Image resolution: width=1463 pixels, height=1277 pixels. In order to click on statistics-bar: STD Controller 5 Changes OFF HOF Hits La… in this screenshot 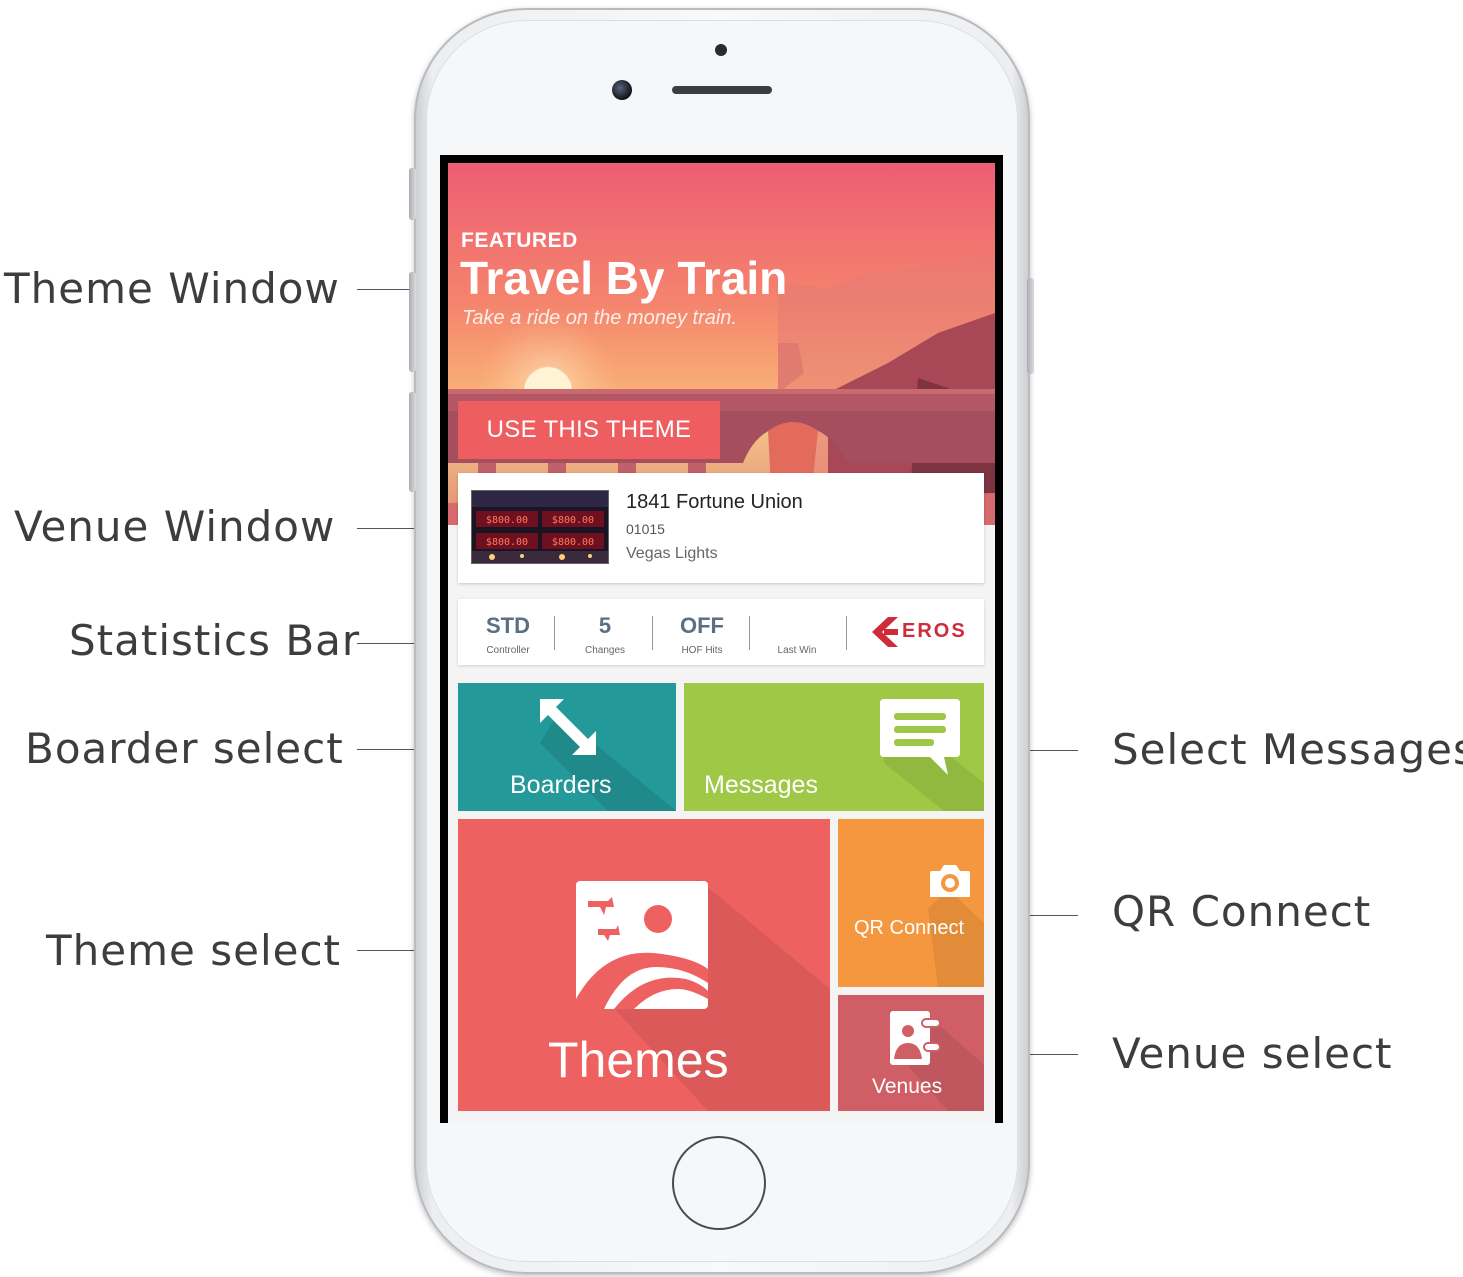, I will do `click(721, 632)`.